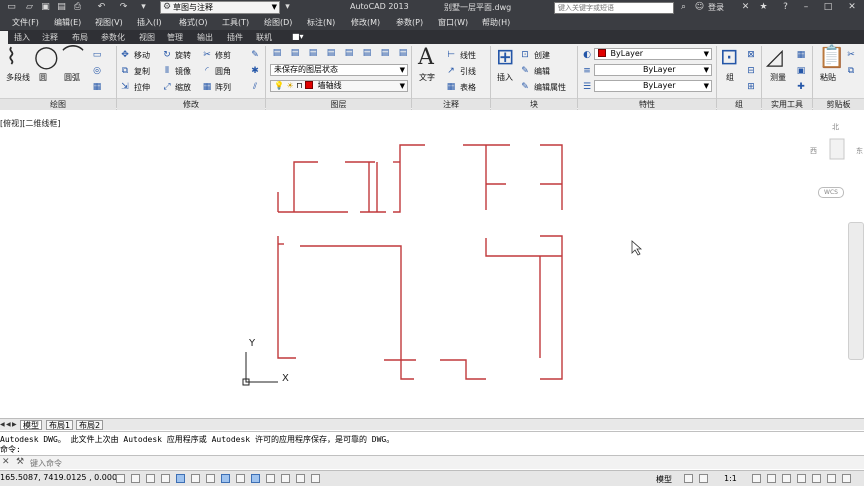 The width and height of the screenshot is (864, 486). Describe the element at coordinates (207, 87) in the screenshot. I see `array-icon: ▦` at that location.